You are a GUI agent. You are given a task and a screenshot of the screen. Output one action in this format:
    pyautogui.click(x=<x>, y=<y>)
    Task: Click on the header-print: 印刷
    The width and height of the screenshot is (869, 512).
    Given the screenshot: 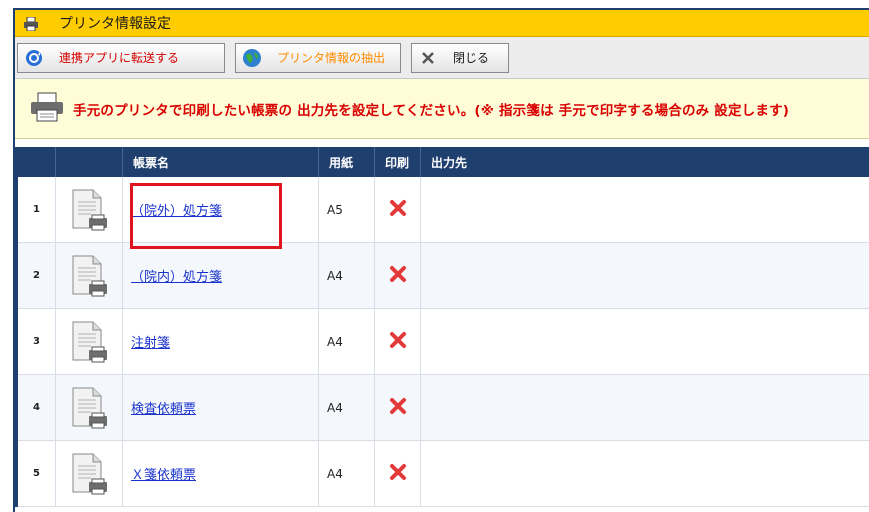 What is the action you would take?
    pyautogui.click(x=398, y=162)
    